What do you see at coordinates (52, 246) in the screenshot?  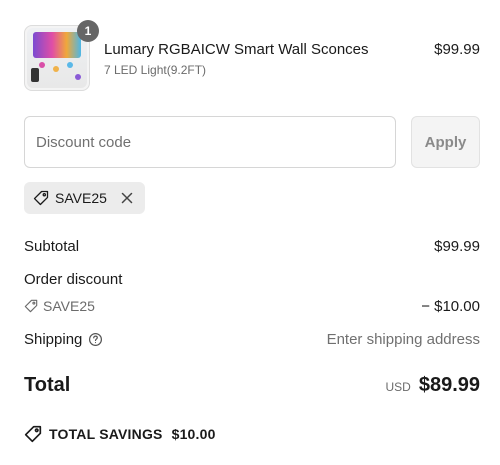 I see `subtotal-label: Subtotal` at bounding box center [52, 246].